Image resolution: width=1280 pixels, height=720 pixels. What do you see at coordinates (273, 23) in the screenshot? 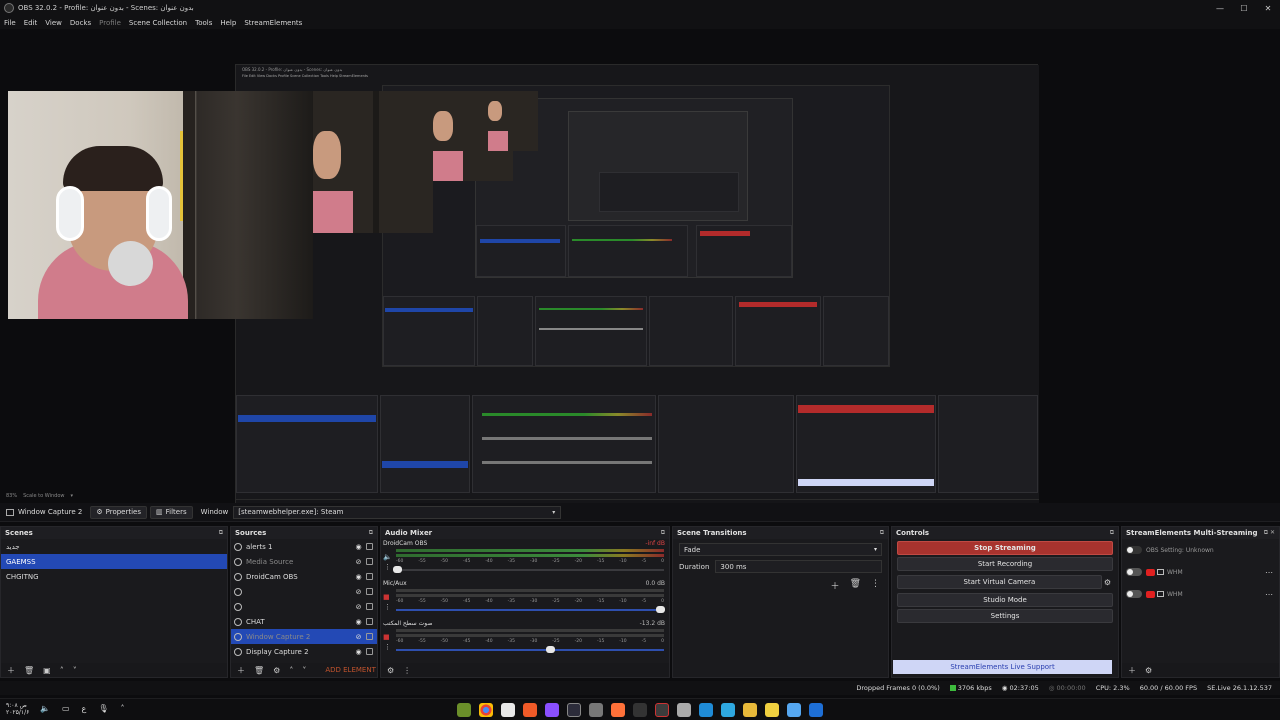
I see `menu-streamelements: StreamElements` at bounding box center [273, 23].